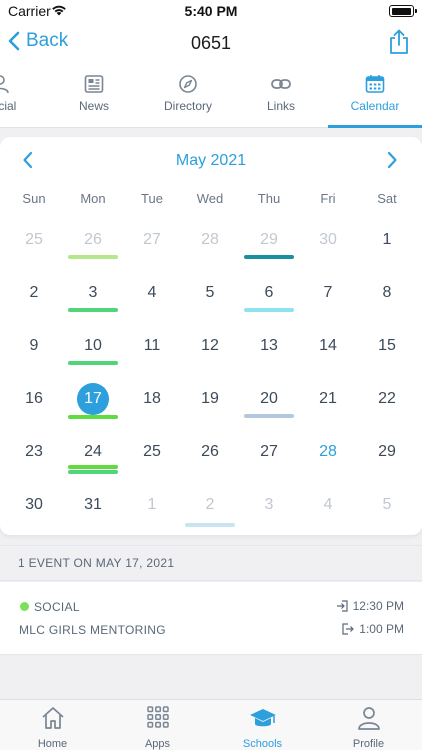 The image size is (422, 750). What do you see at coordinates (157, 717) in the screenshot?
I see `grid-icon` at bounding box center [157, 717].